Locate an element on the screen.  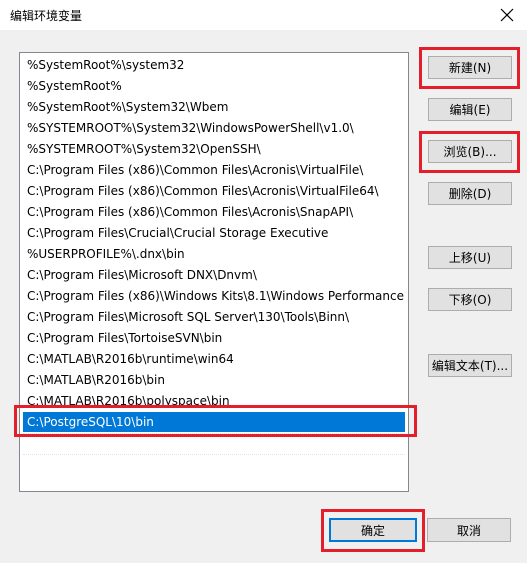
close-icon is located at coordinates (507, 15).